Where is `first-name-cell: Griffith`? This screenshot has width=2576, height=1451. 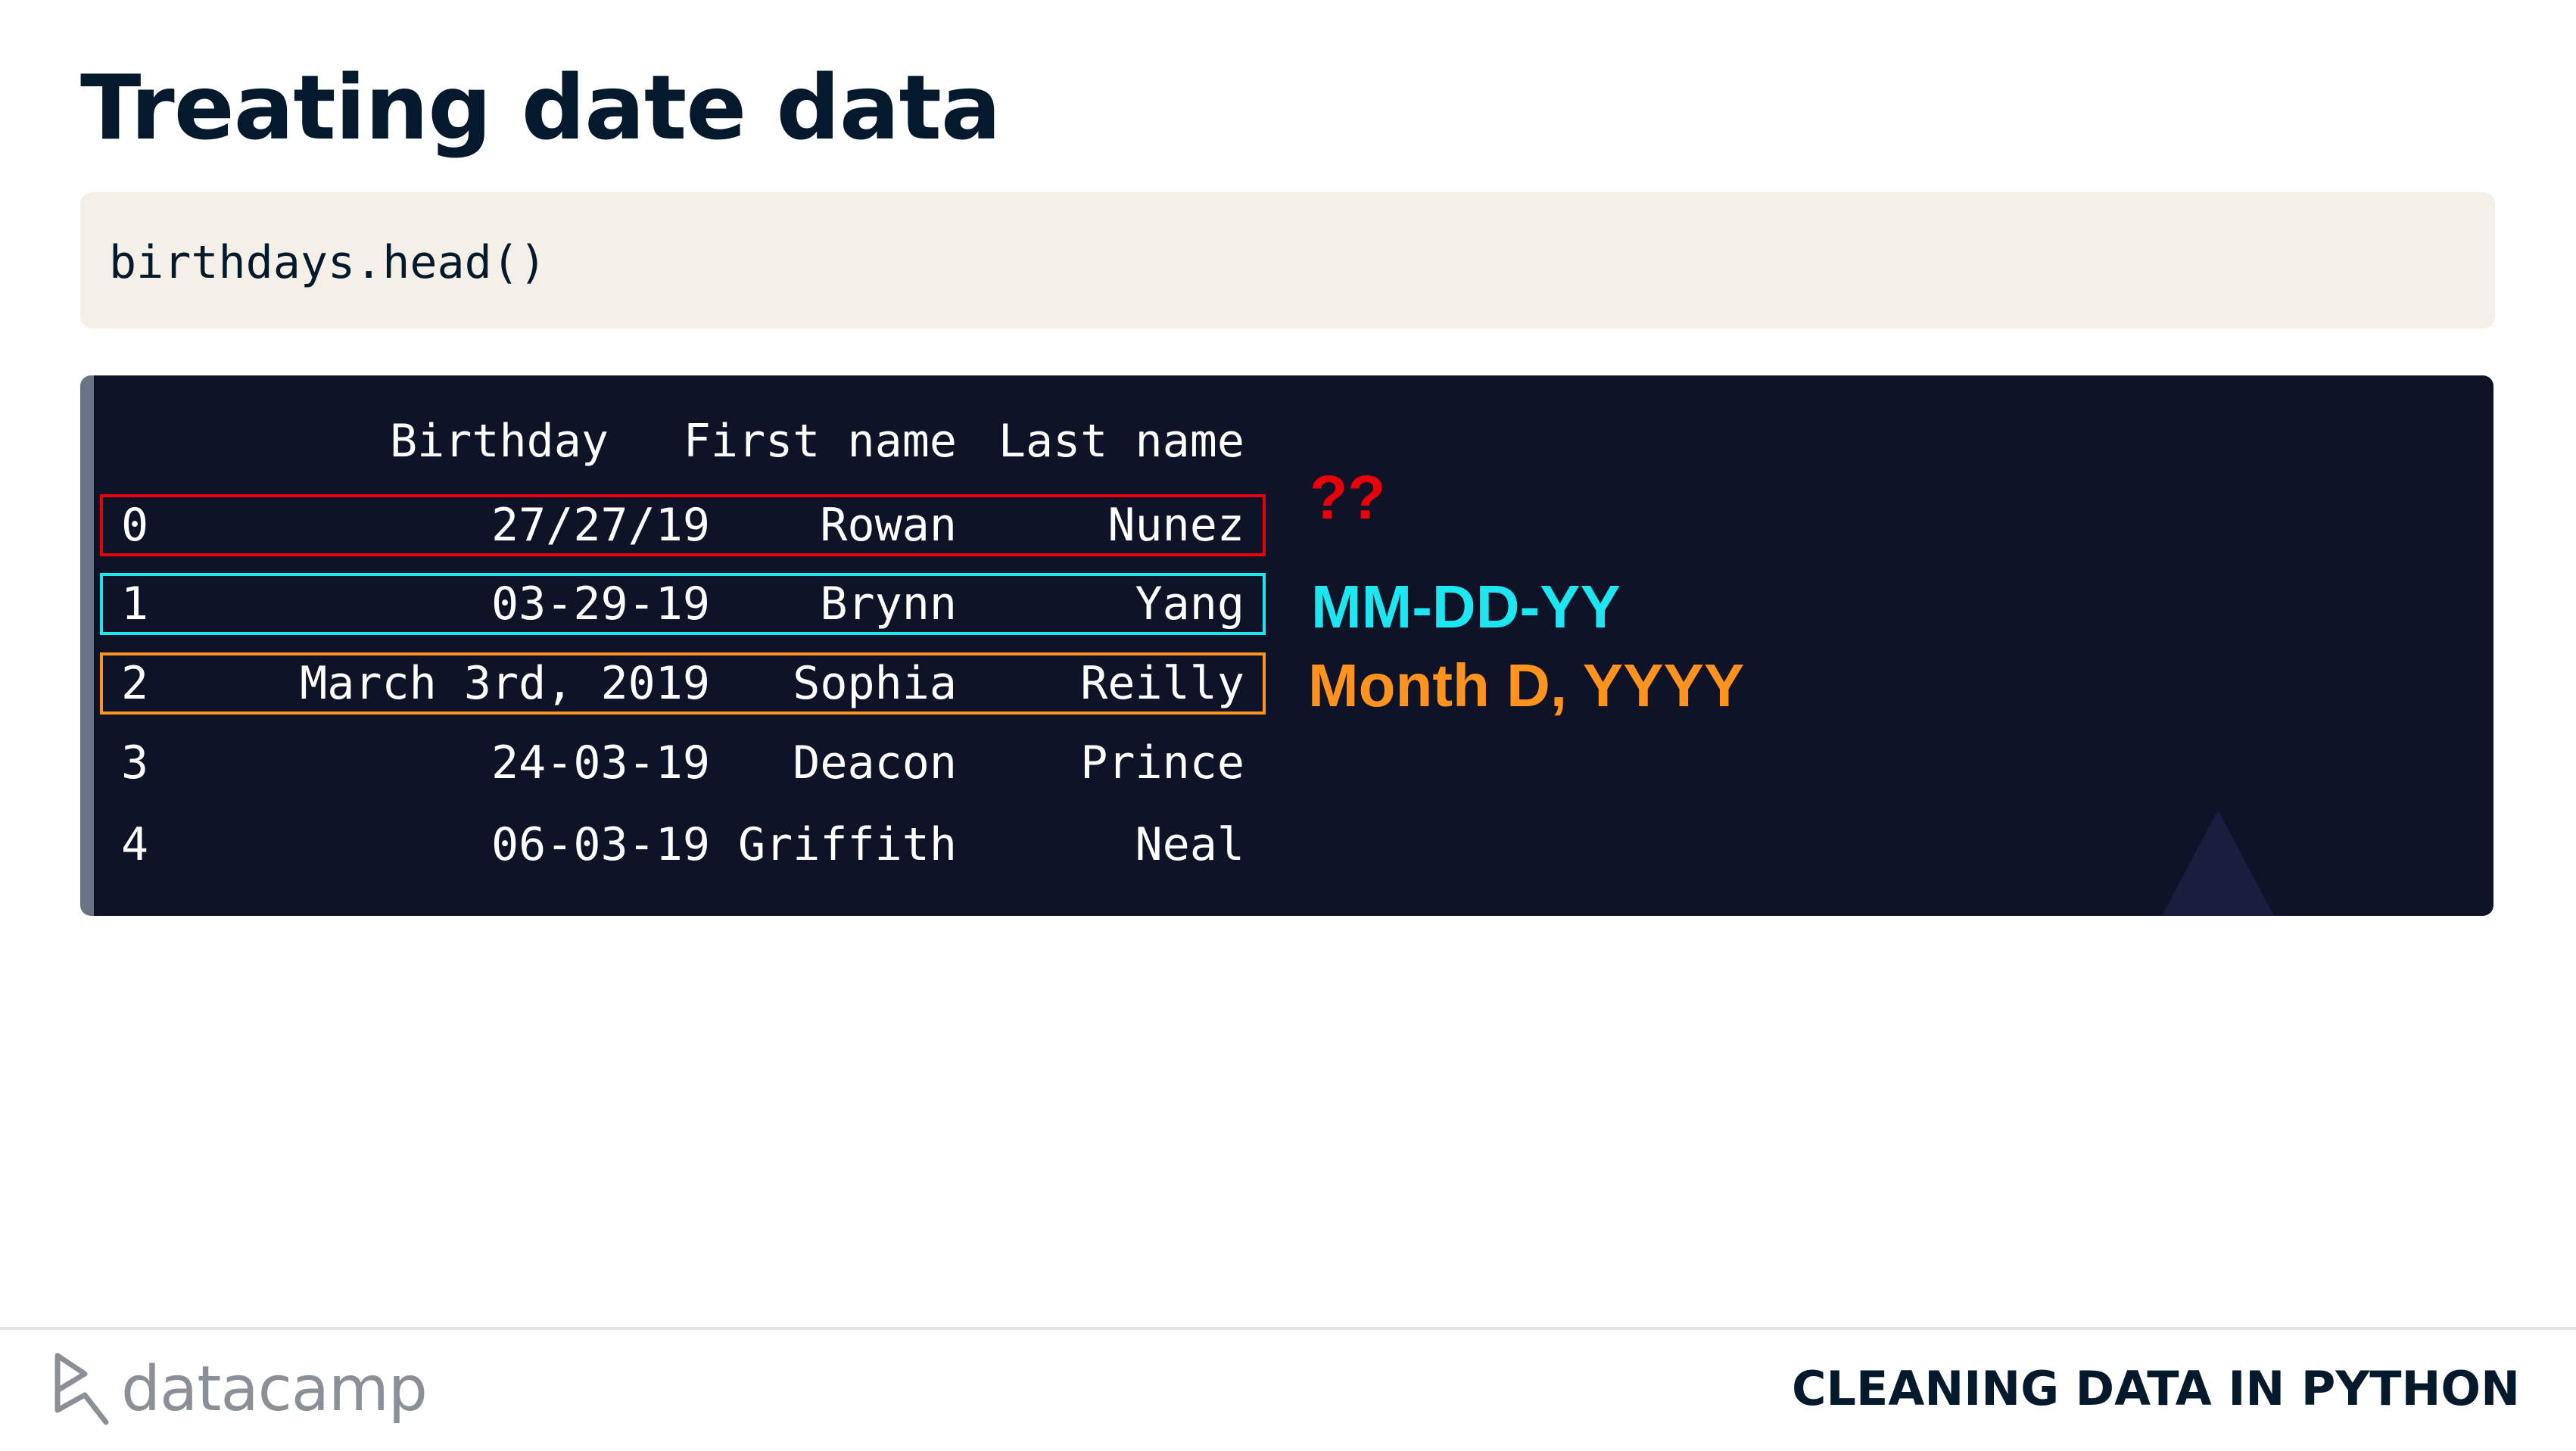
first-name-cell: Griffith is located at coordinates (847, 845).